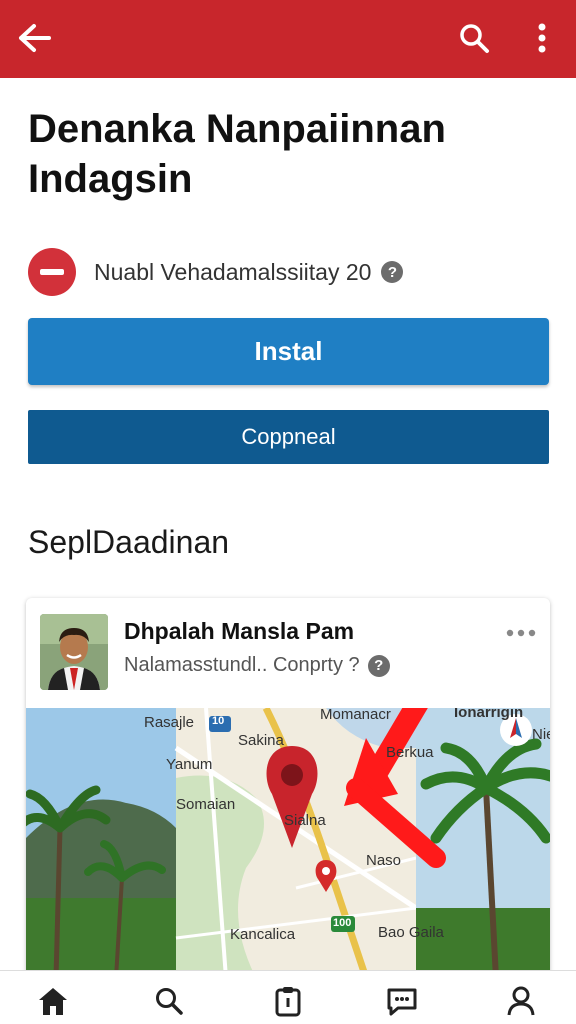 The width and height of the screenshot is (576, 1024). I want to click on map-label: Yanum, so click(189, 764).